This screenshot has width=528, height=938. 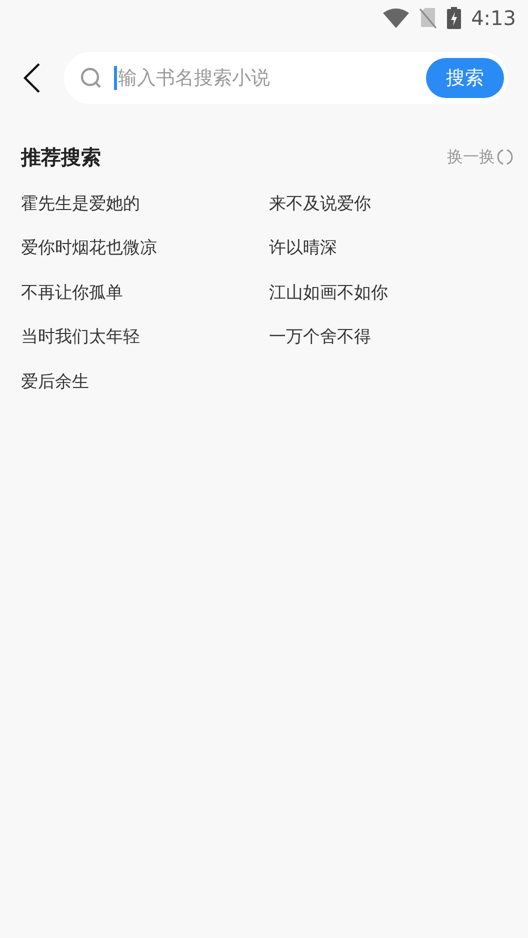 I want to click on suggestion-link: 爱后余生, so click(x=55, y=382).